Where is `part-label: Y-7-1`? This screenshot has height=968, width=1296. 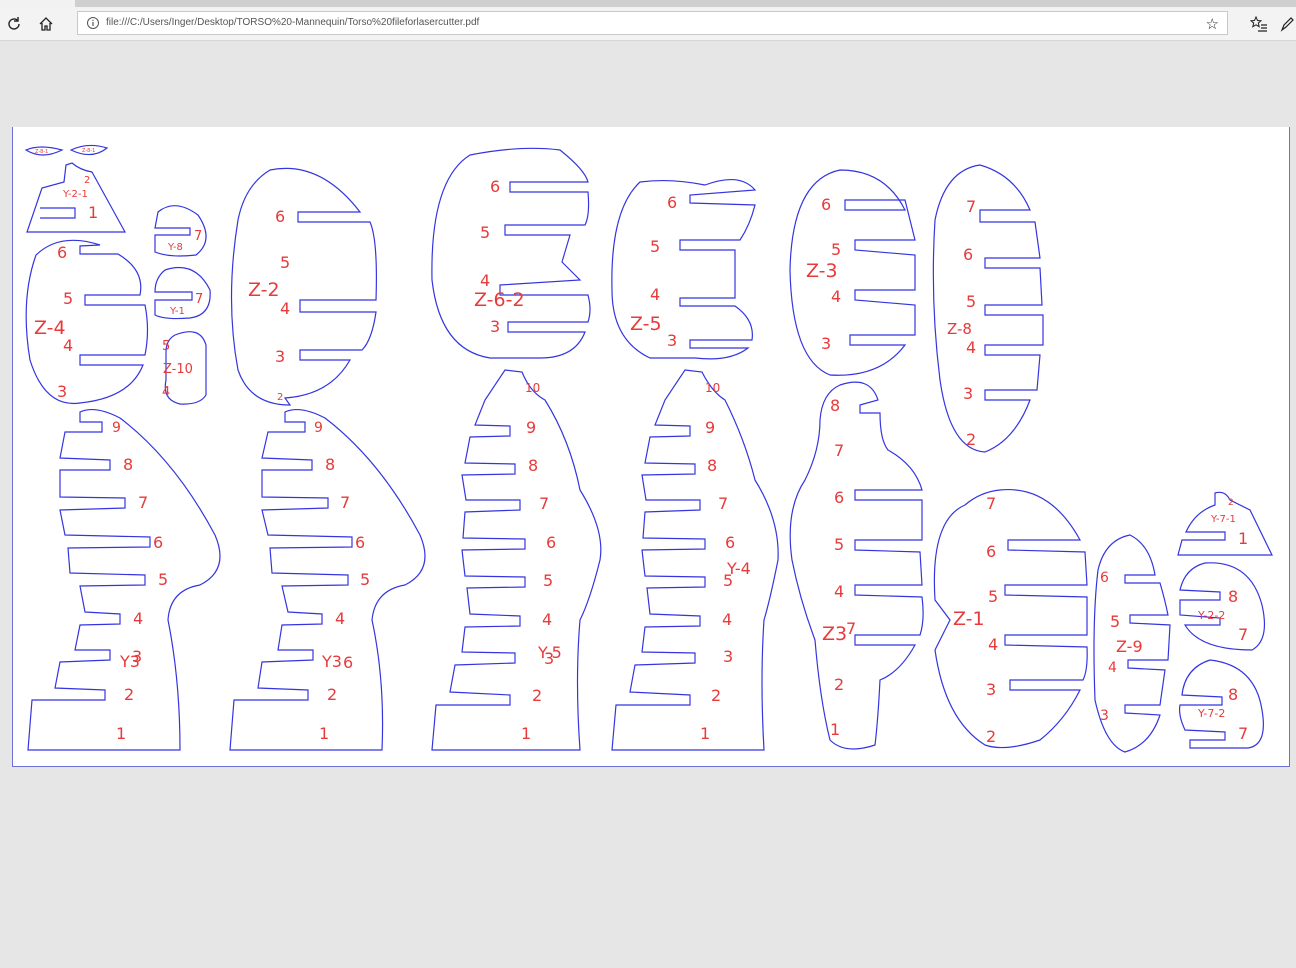
part-label: Y-7-1 is located at coordinates (1223, 519).